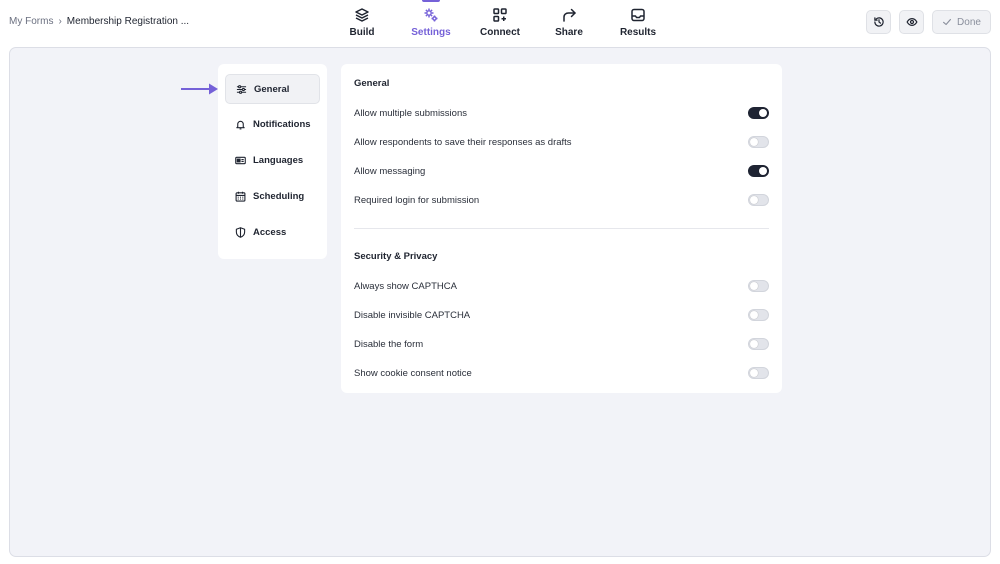 The height and width of the screenshot is (564, 1000). Describe the element at coordinates (947, 22) in the screenshot. I see `check-icon` at that location.